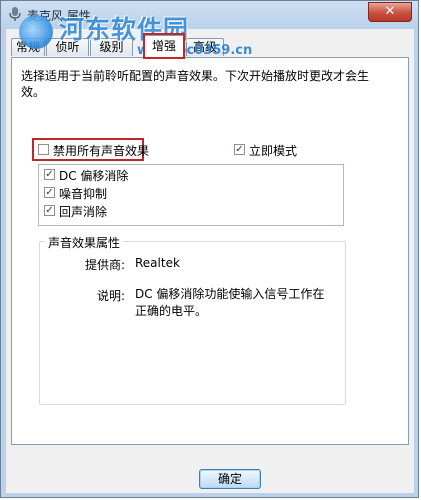 This screenshot has width=421, height=500. I want to click on close-button: ✕, so click(390, 12).